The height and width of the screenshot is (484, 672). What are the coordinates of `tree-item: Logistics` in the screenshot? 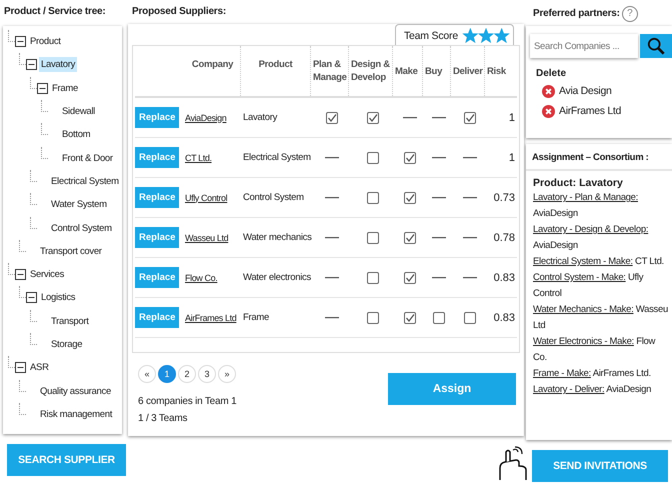 It's located at (58, 298).